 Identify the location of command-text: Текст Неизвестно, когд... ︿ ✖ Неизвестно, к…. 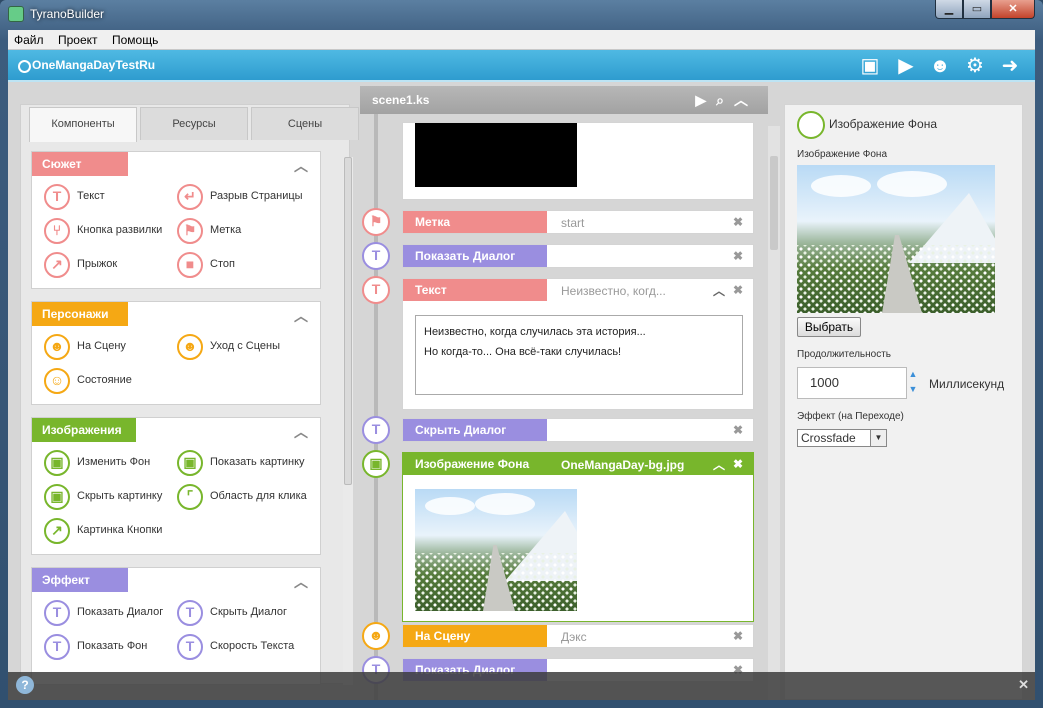
(578, 344).